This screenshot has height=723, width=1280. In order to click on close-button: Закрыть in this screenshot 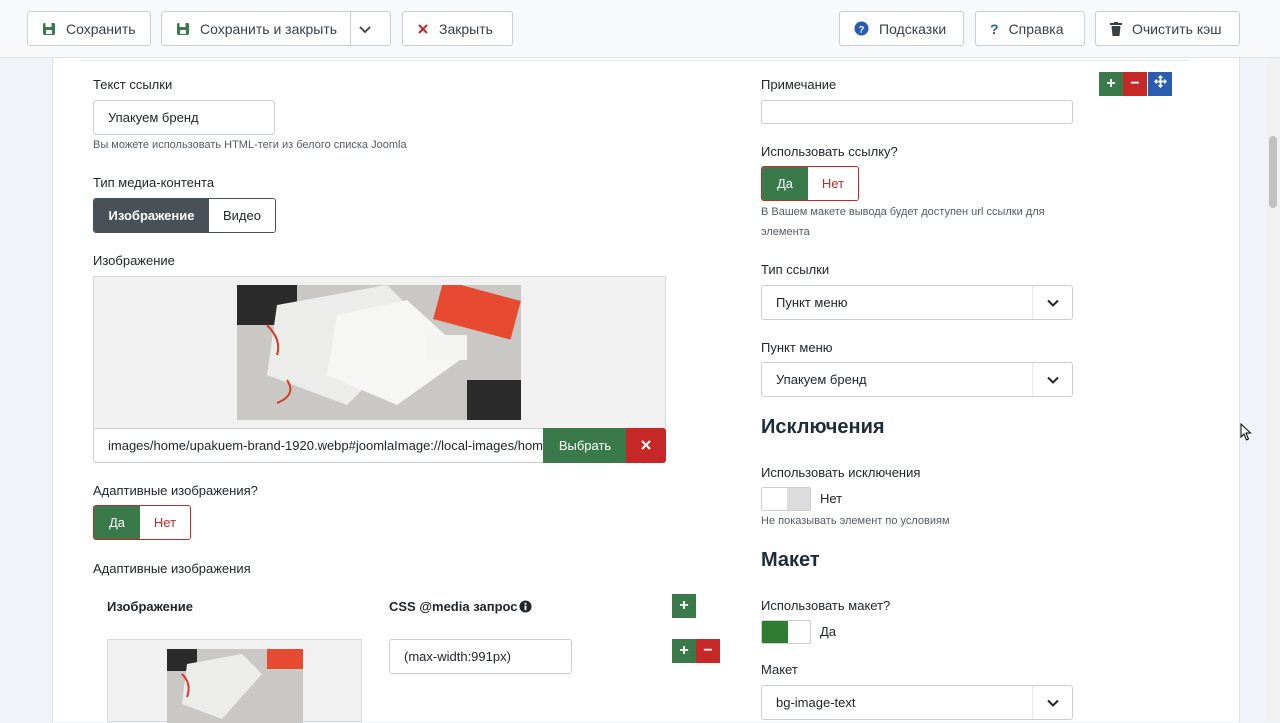, I will do `click(457, 28)`.